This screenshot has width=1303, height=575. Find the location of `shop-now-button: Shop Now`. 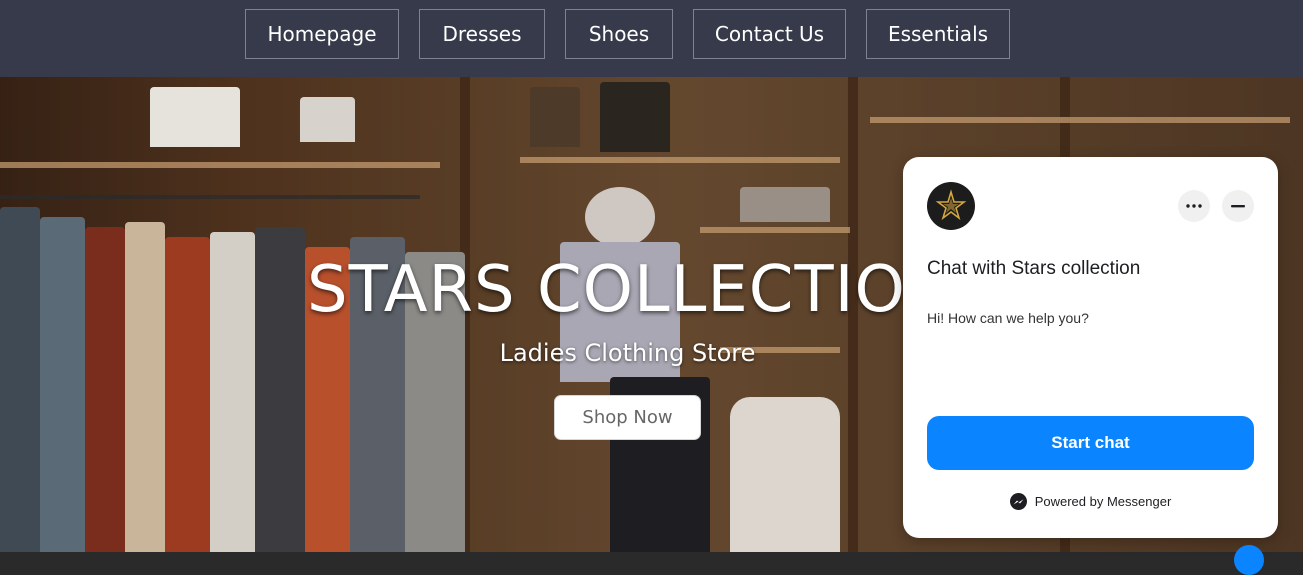

shop-now-button: Shop Now is located at coordinates (627, 417).